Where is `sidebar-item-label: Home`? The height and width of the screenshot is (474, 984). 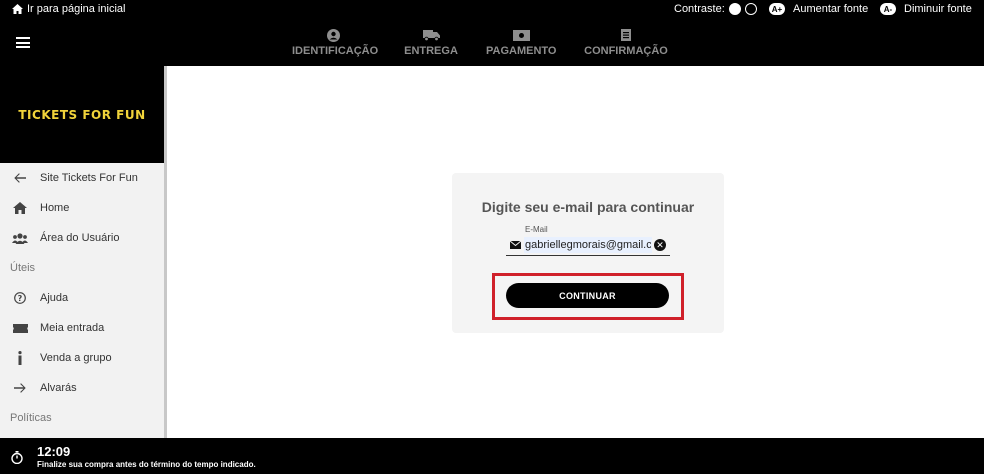 sidebar-item-label: Home is located at coordinates (55, 208).